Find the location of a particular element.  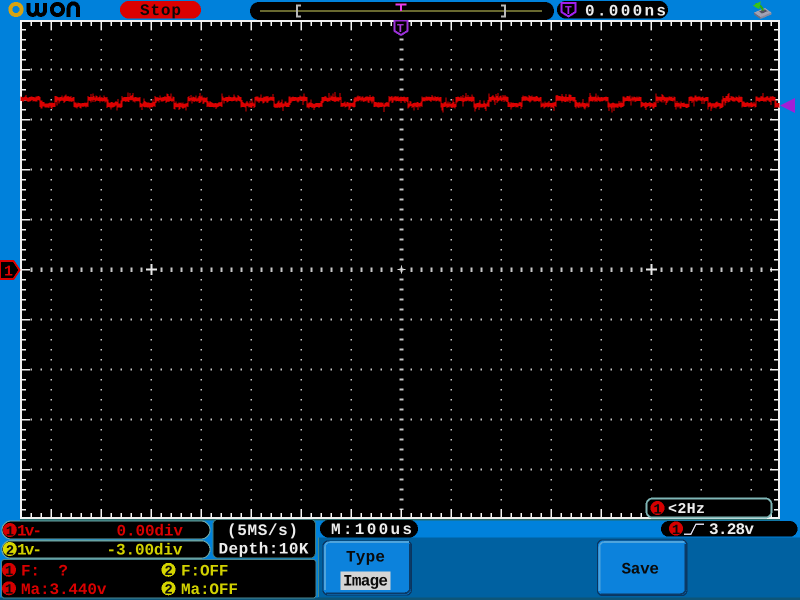

svg-text: Image is located at coordinates (365, 582).